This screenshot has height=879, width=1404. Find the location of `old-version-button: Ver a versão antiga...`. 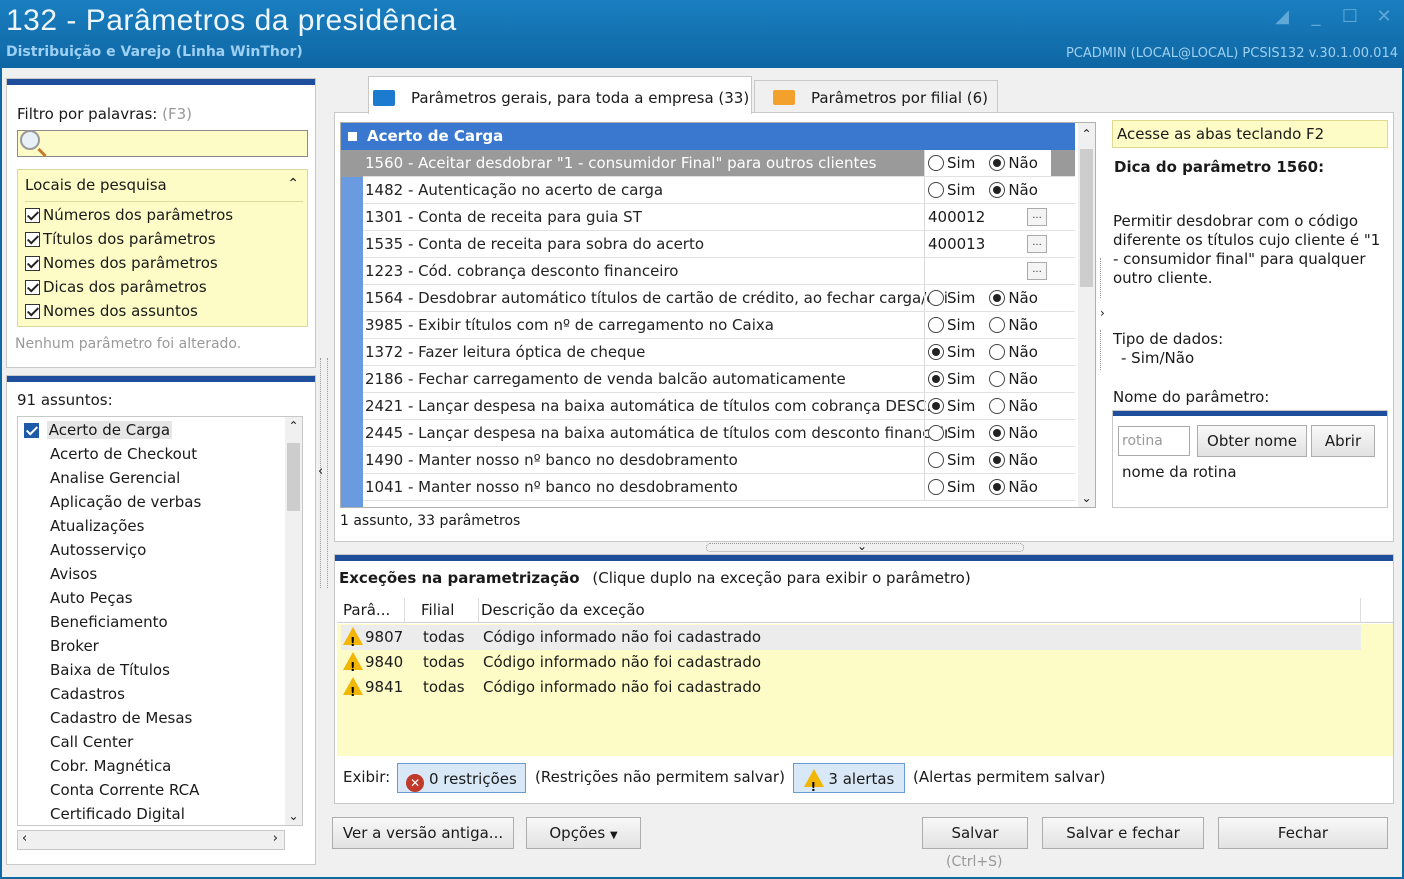

old-version-button: Ver a versão antiga... is located at coordinates (423, 833).